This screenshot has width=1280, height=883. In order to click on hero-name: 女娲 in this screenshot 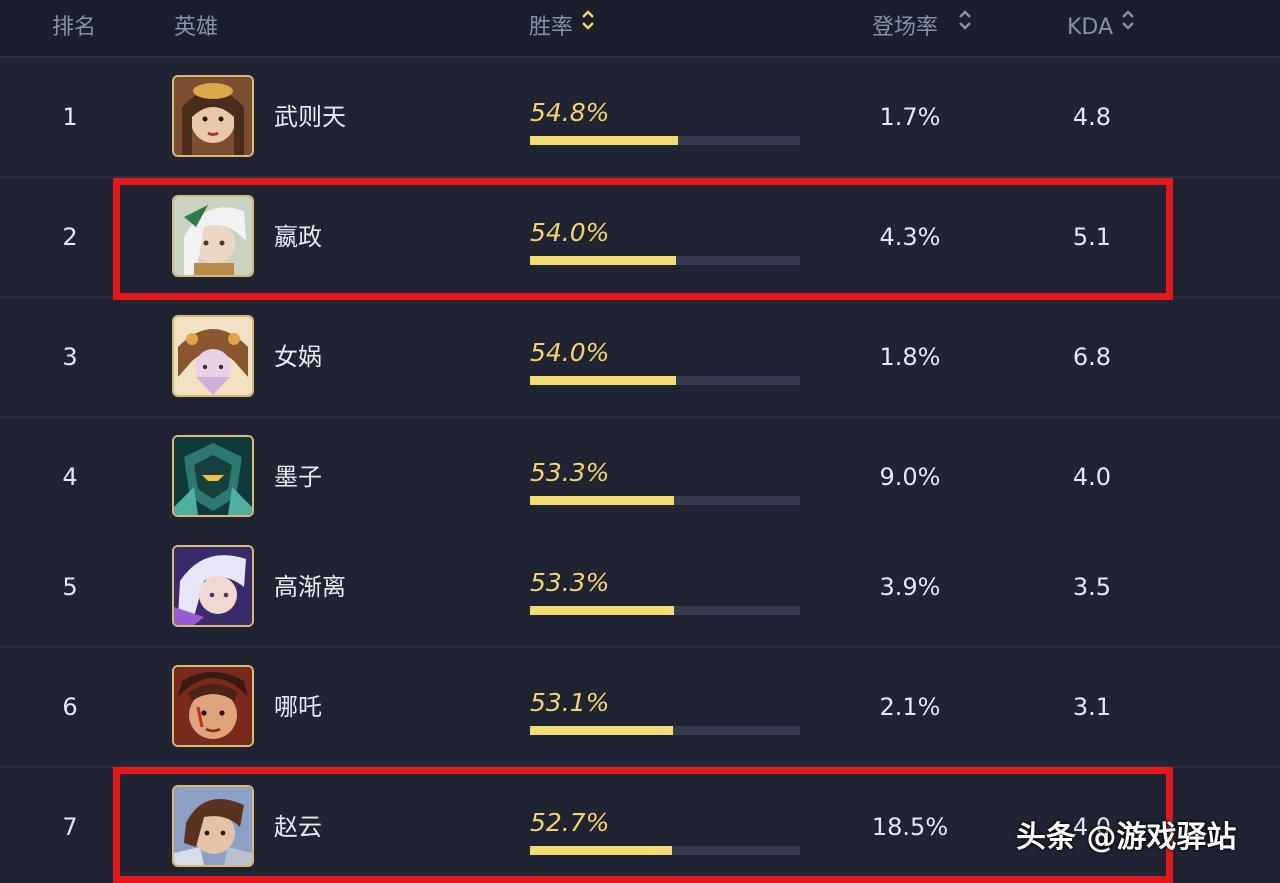, I will do `click(298, 357)`.